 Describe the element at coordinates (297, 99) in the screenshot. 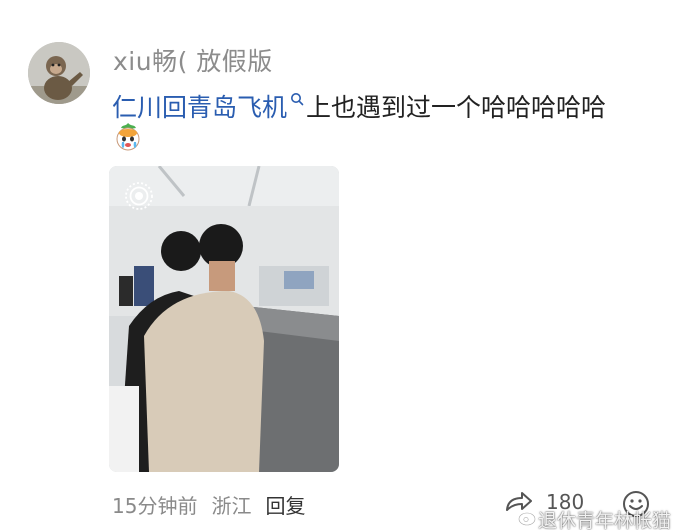

I see `search-icon` at that location.